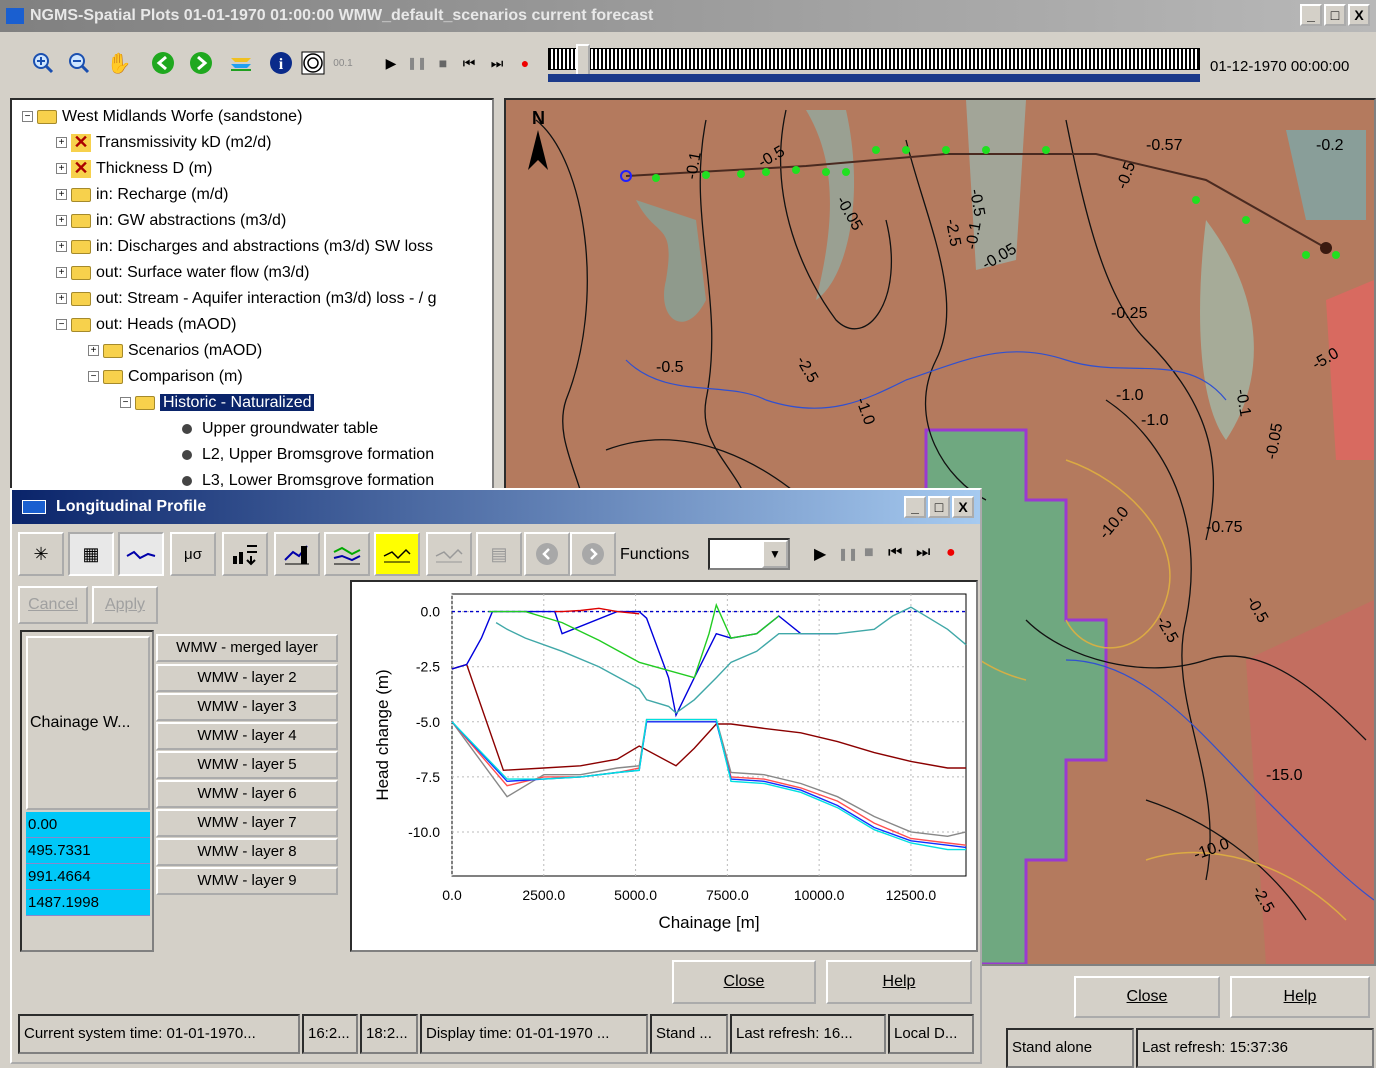  I want to click on layer-button-4: WMW - layer 4, so click(247, 736).